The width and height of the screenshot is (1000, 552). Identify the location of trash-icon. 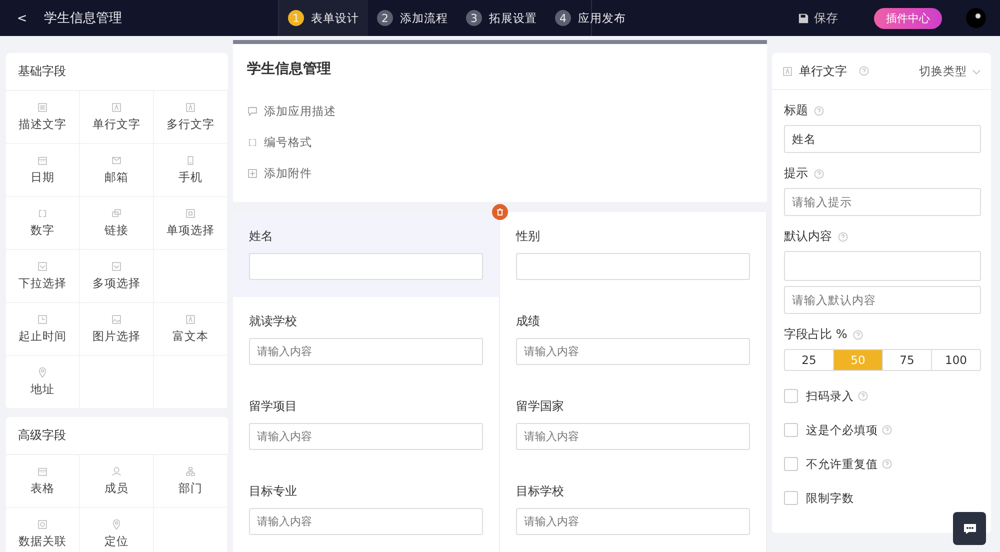
(500, 212).